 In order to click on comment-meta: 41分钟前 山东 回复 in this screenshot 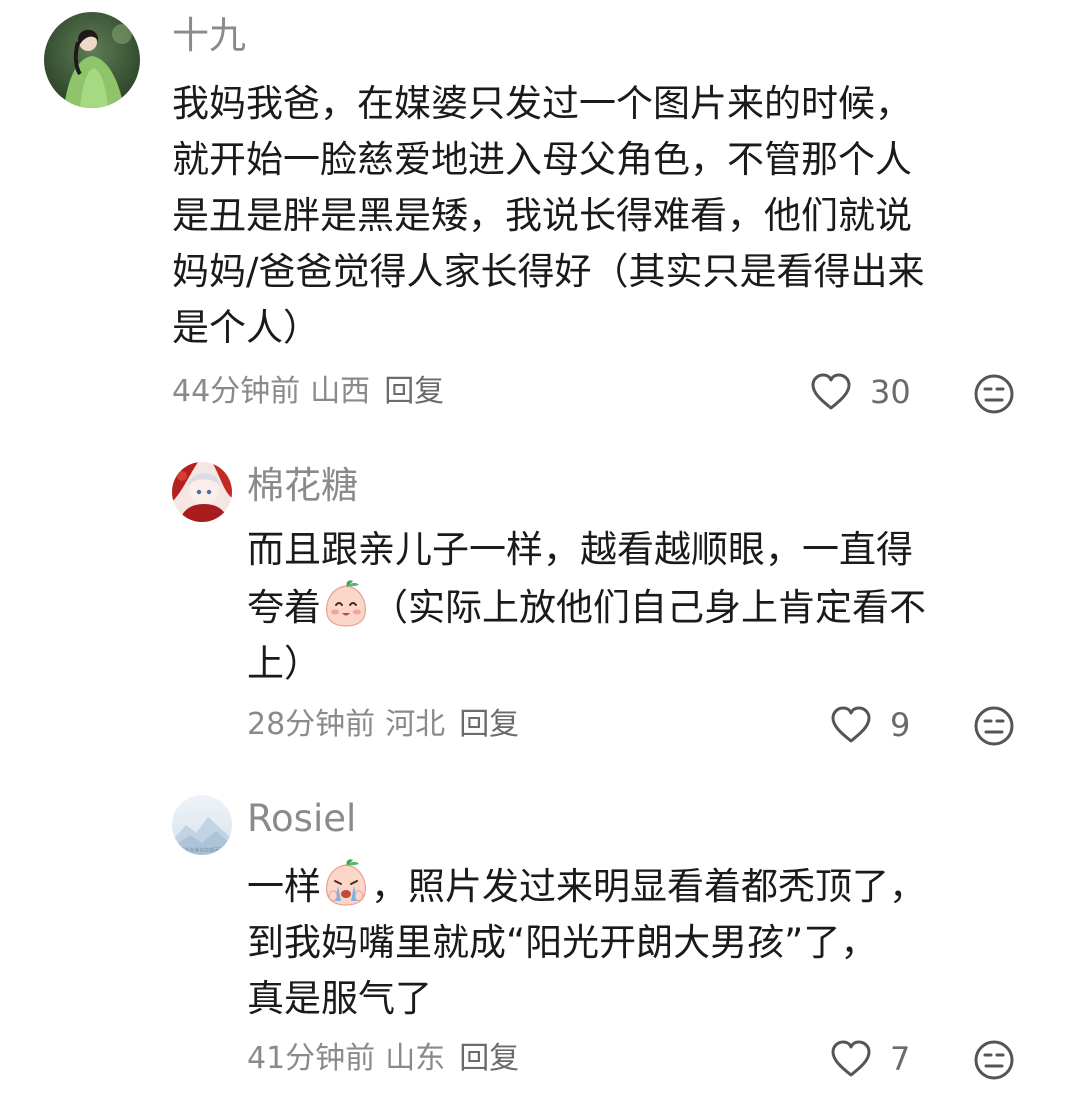, I will do `click(383, 1059)`.